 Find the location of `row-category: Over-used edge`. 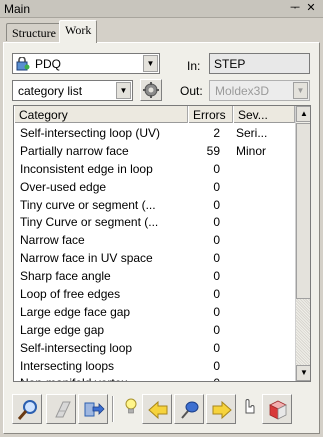

row-category: Over-used edge is located at coordinates (63, 186).